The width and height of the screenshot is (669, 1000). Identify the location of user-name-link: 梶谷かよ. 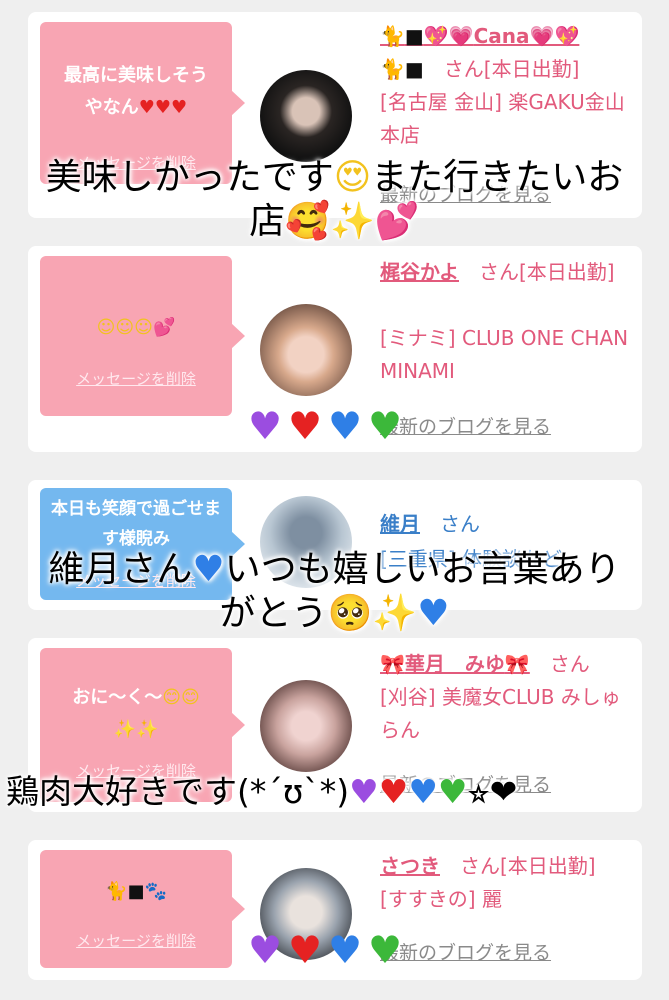
(419, 272).